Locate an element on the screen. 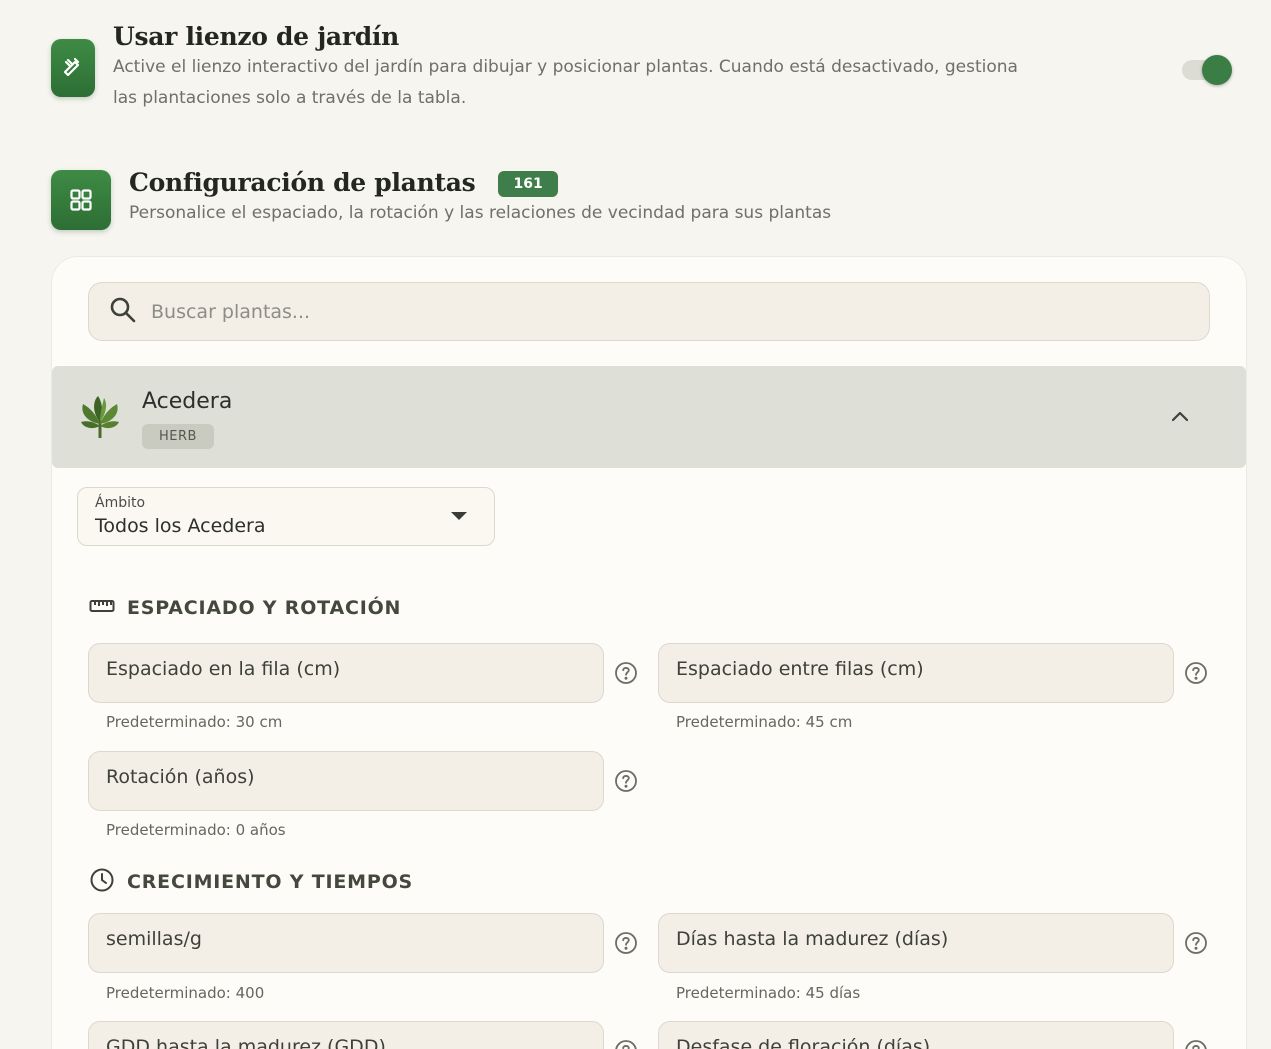  gdd-to-maturity-field: GDD hasta la madurez (GDD) is located at coordinates (346, 1035).